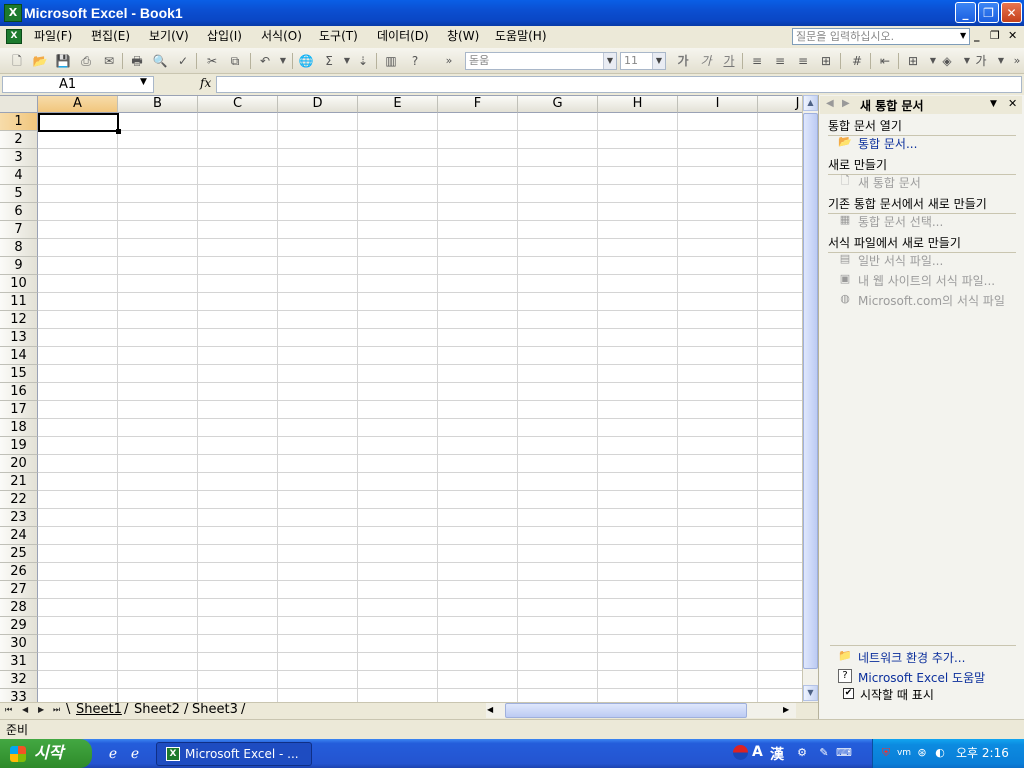 Image resolution: width=1024 pixels, height=768 pixels. What do you see at coordinates (19, 626) in the screenshot?
I see `row-header-29: 29` at bounding box center [19, 626].